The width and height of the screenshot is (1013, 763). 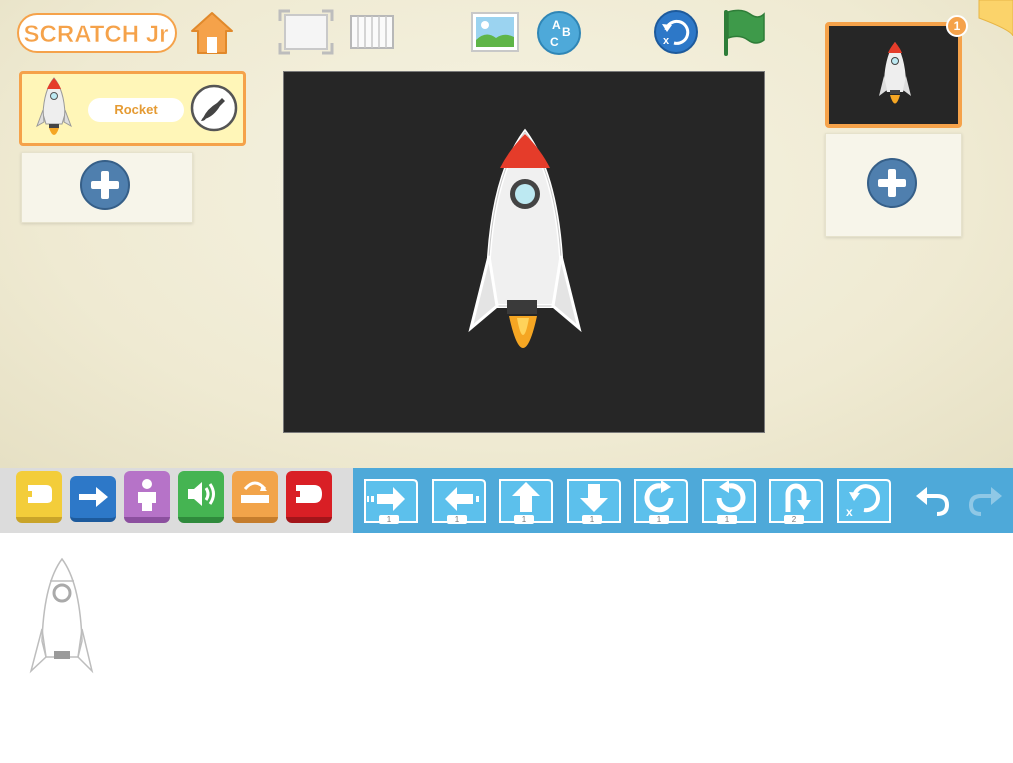 I want to click on category-sound, so click(x=201, y=497).